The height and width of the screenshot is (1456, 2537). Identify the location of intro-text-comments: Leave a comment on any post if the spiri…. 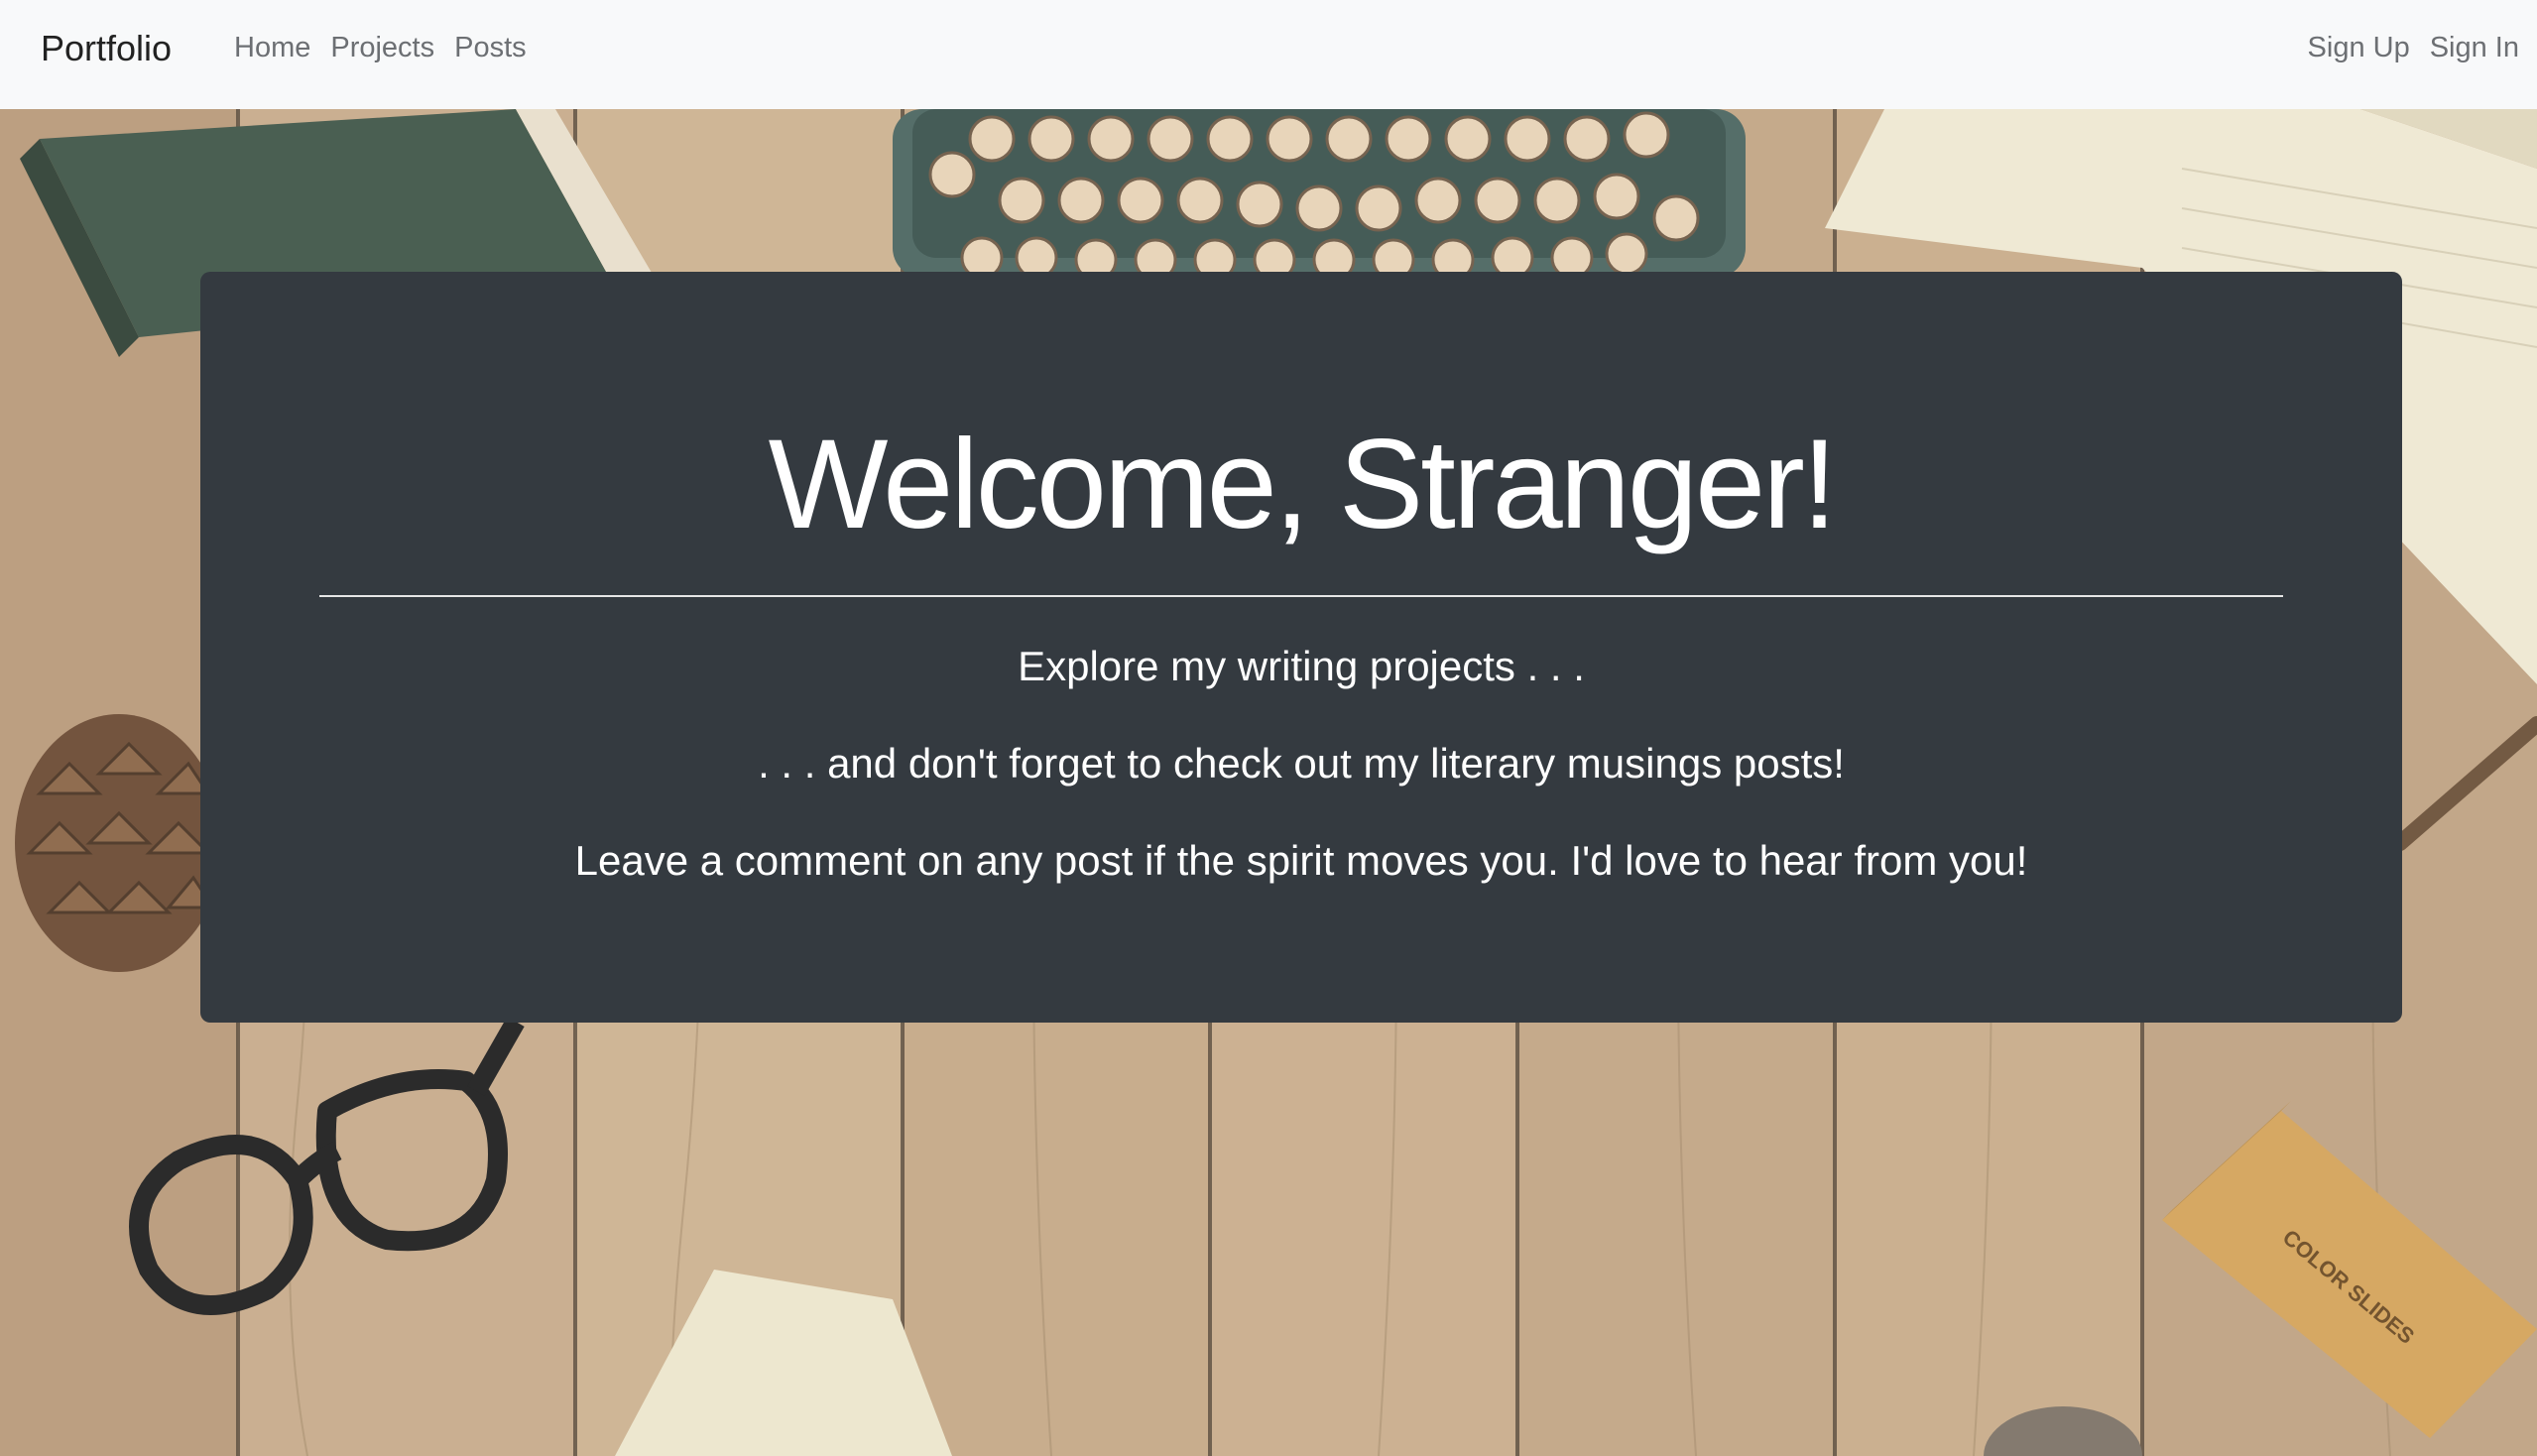
(1301, 860).